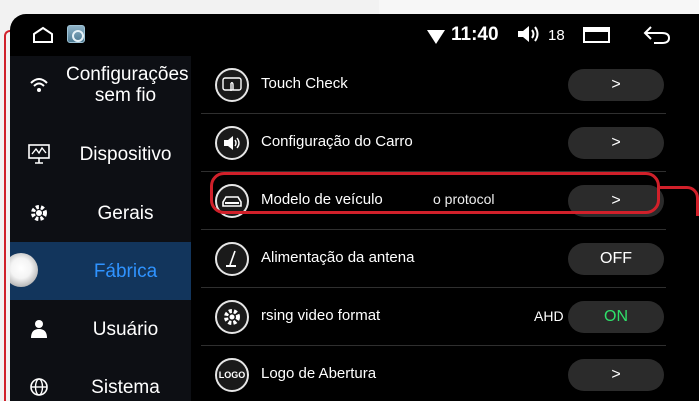 The height and width of the screenshot is (401, 699). Describe the element at coordinates (596, 35) in the screenshot. I see `recent-apps-icon` at that location.